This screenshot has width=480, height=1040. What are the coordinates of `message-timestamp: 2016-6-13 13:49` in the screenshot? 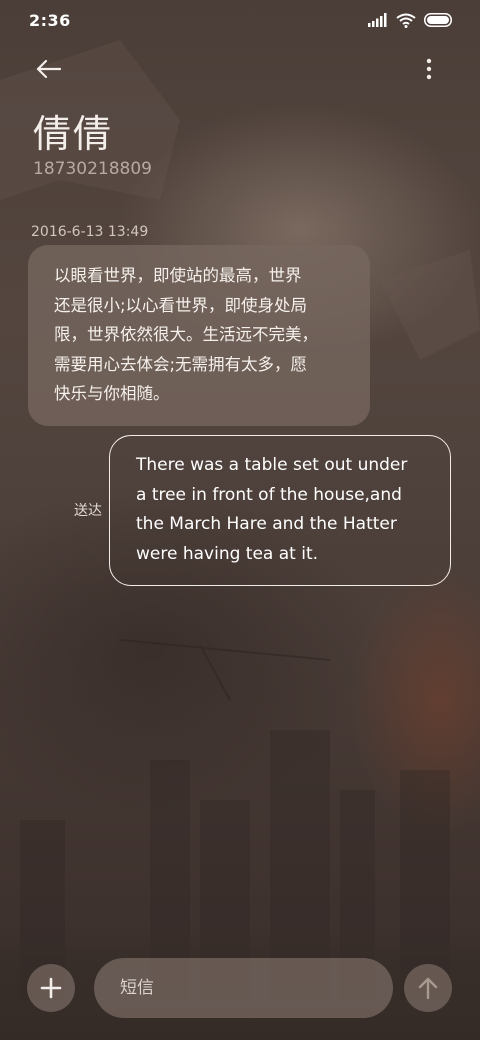 It's located at (90, 232).